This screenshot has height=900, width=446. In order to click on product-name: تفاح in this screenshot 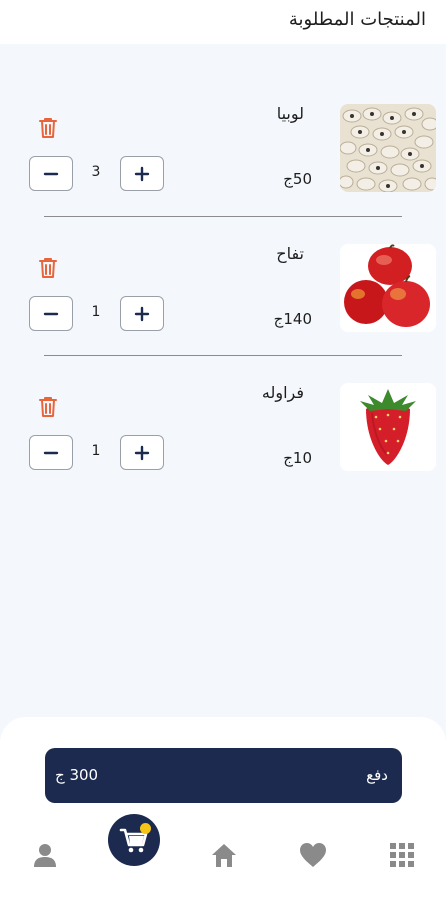, I will do `click(290, 253)`.